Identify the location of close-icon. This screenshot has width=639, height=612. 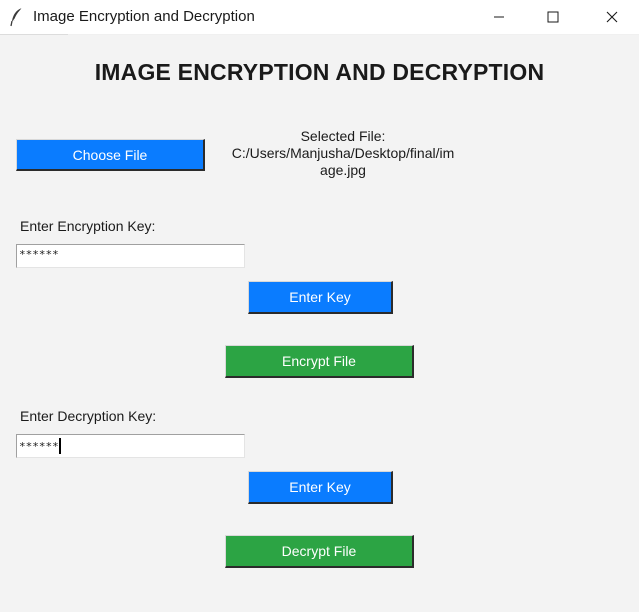
(612, 17).